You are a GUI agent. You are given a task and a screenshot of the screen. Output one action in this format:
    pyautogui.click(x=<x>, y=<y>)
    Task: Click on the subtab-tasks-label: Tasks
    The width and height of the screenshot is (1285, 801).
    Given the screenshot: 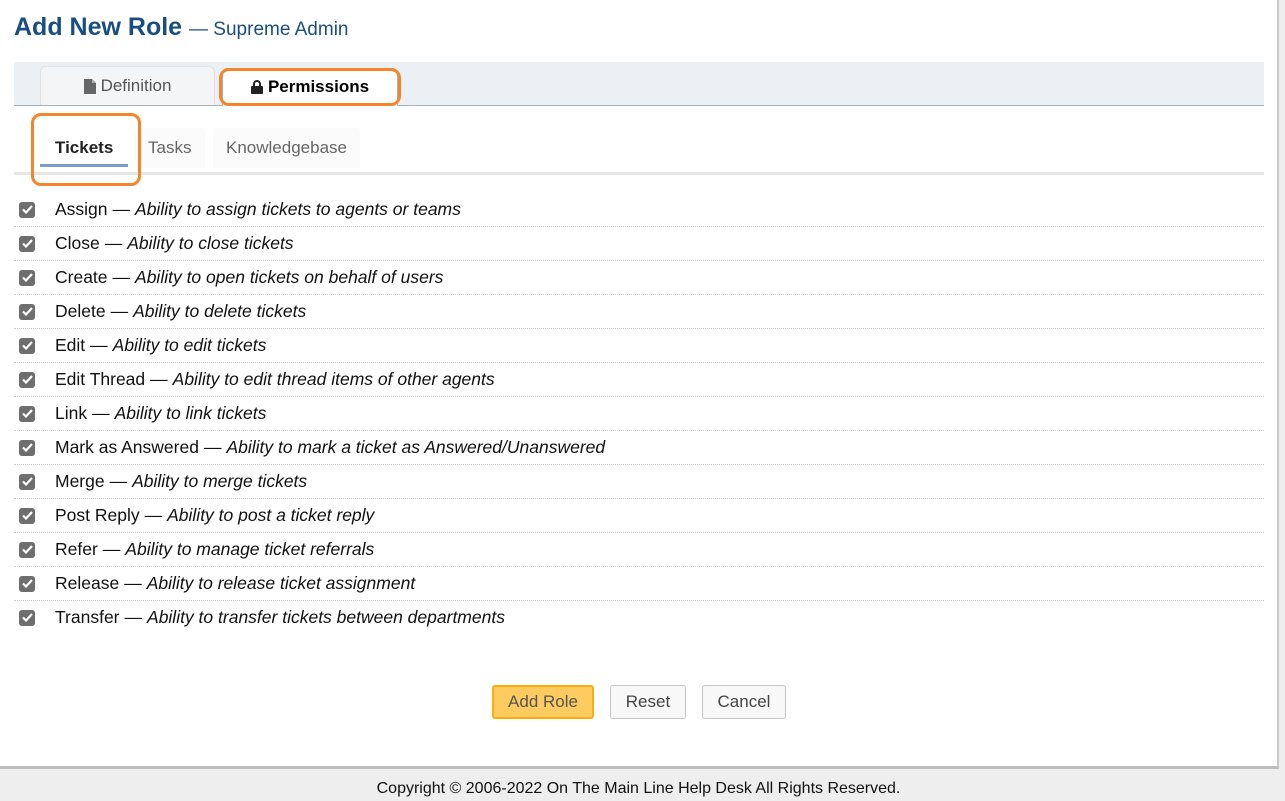 What is the action you would take?
    pyautogui.click(x=170, y=147)
    